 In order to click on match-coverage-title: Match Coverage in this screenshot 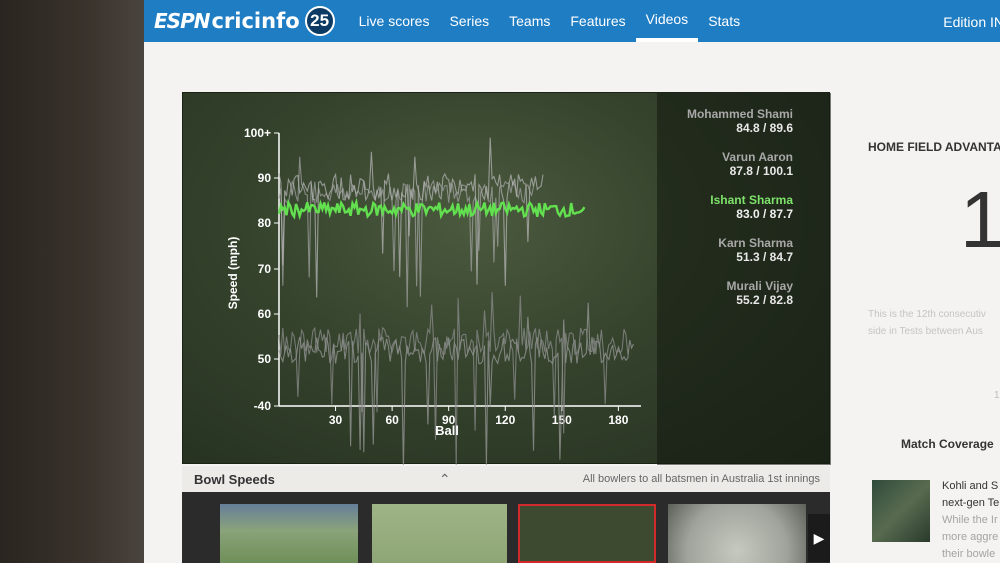, I will do `click(947, 444)`.